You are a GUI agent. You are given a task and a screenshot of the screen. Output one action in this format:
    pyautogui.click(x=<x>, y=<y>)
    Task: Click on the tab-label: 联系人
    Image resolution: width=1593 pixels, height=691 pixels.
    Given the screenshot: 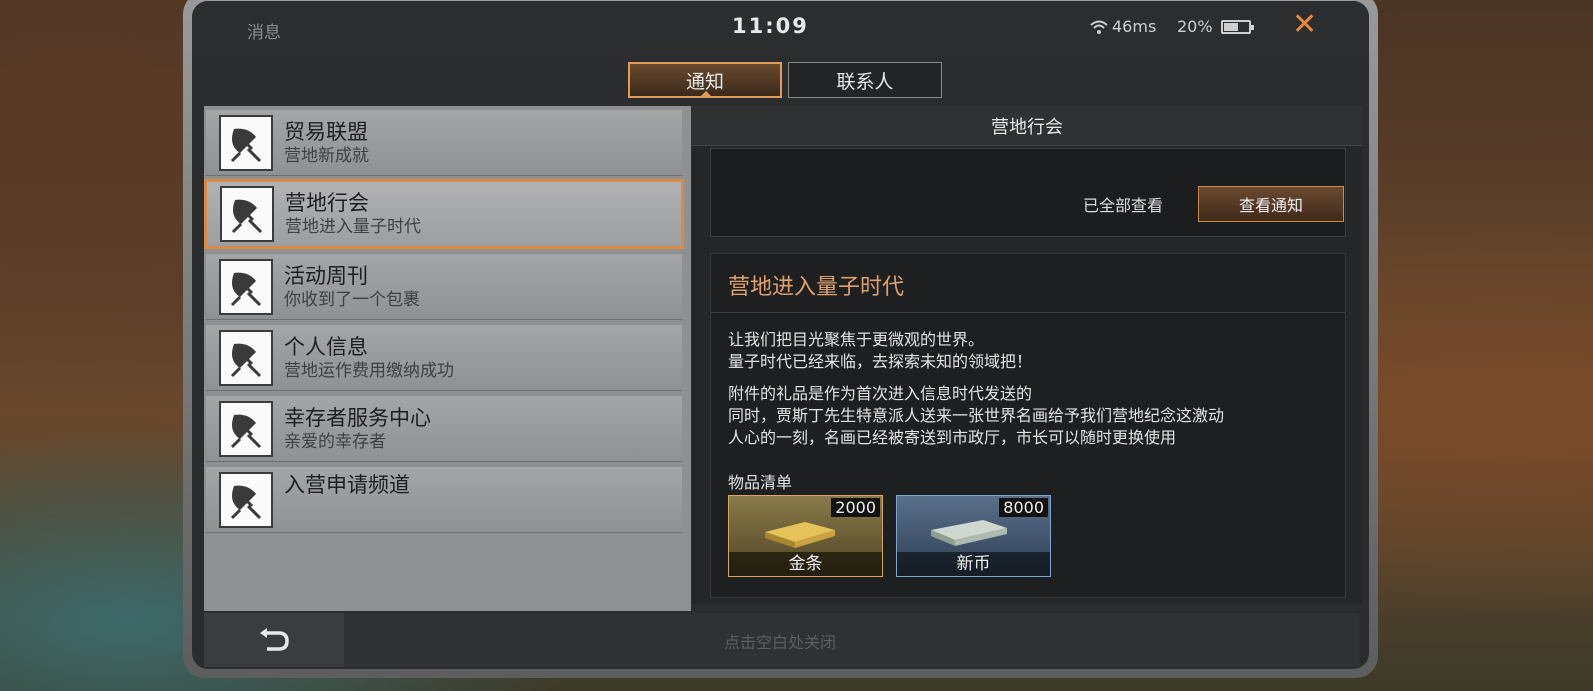 What is the action you would take?
    pyautogui.click(x=865, y=81)
    